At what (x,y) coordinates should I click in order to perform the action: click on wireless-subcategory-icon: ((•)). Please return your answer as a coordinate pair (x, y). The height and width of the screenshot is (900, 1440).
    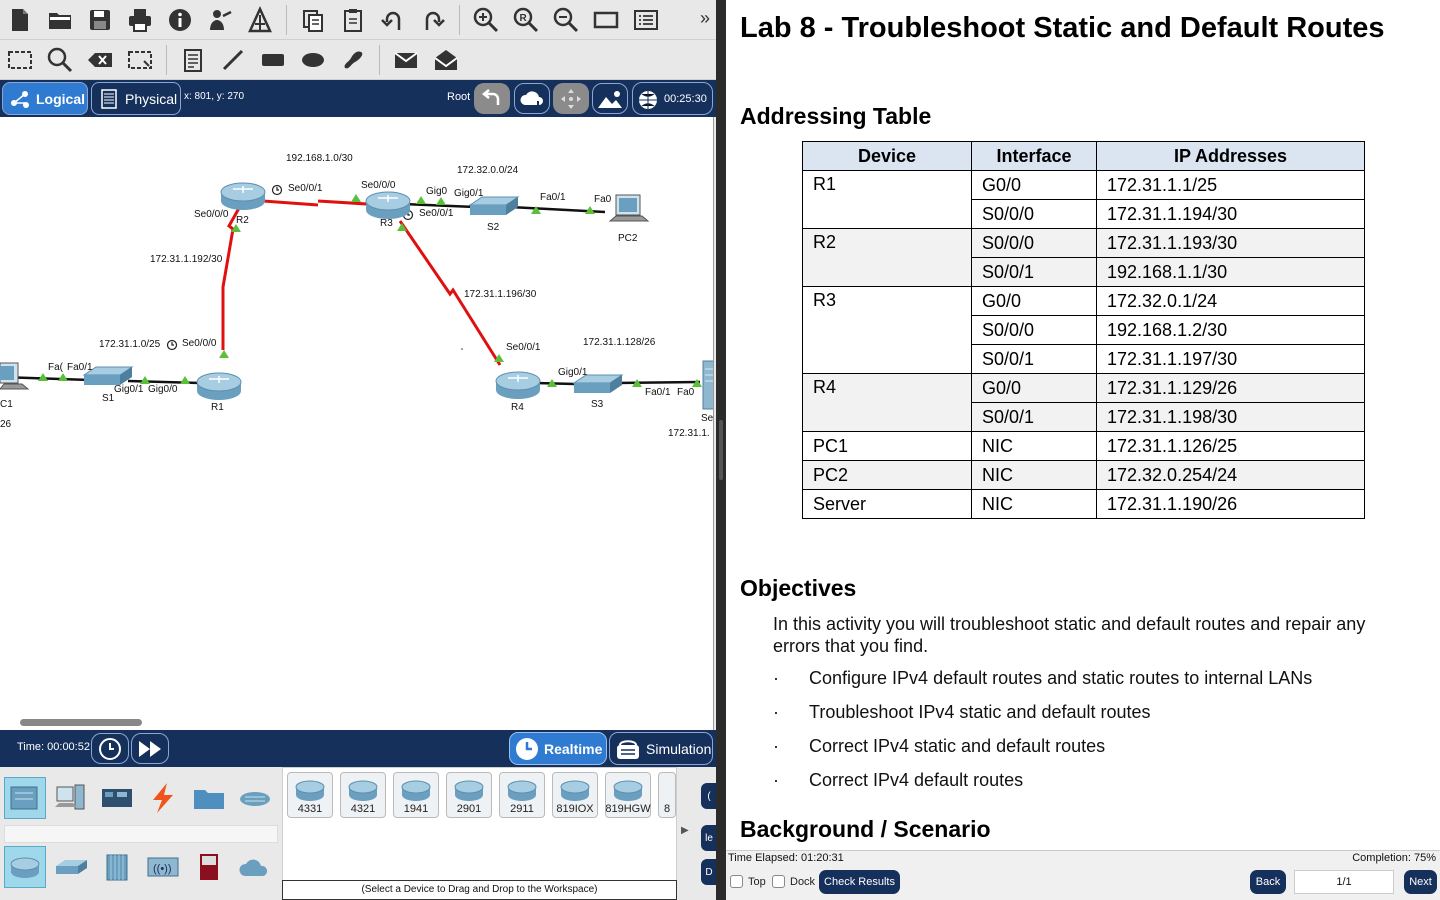
    Looking at the image, I should click on (163, 867).